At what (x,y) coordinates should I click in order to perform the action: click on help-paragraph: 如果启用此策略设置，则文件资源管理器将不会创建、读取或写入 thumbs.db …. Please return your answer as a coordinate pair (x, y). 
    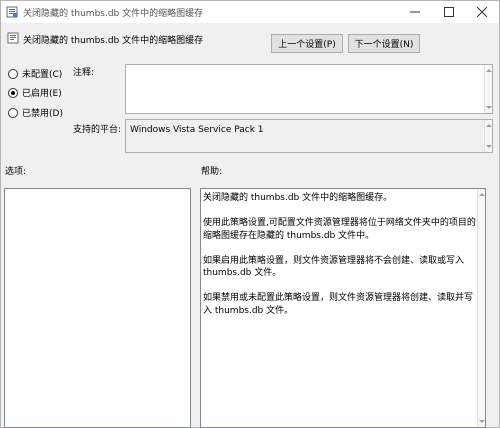
    Looking at the image, I should click on (334, 267).